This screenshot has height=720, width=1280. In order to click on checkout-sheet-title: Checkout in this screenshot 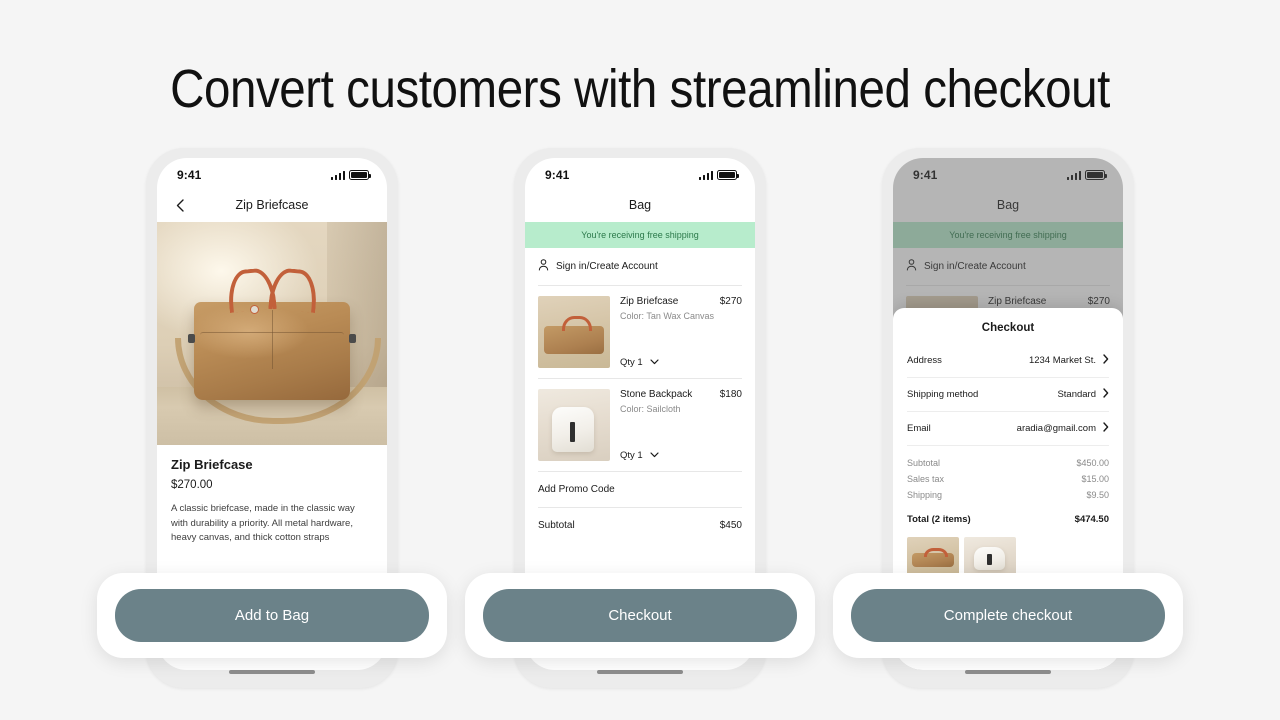, I will do `click(1008, 328)`.